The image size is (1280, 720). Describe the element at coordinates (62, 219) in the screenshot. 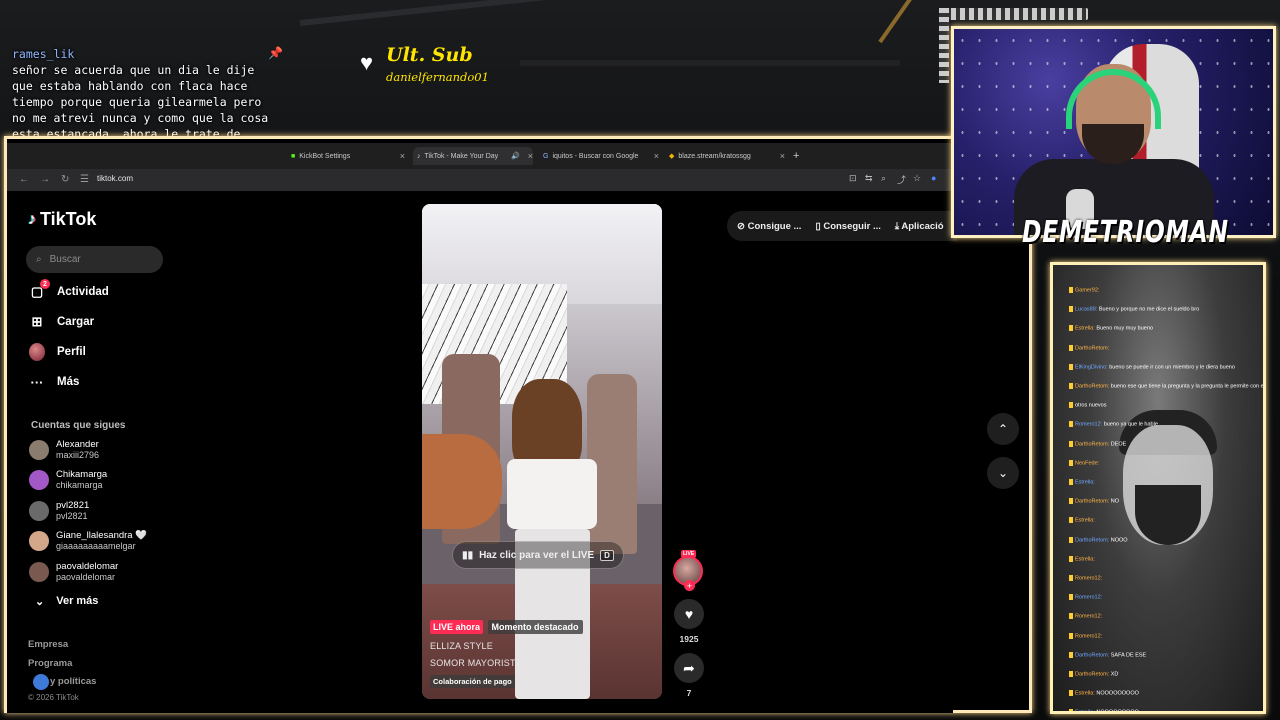

I see `tiktok-logo: ♪ TikTok` at that location.